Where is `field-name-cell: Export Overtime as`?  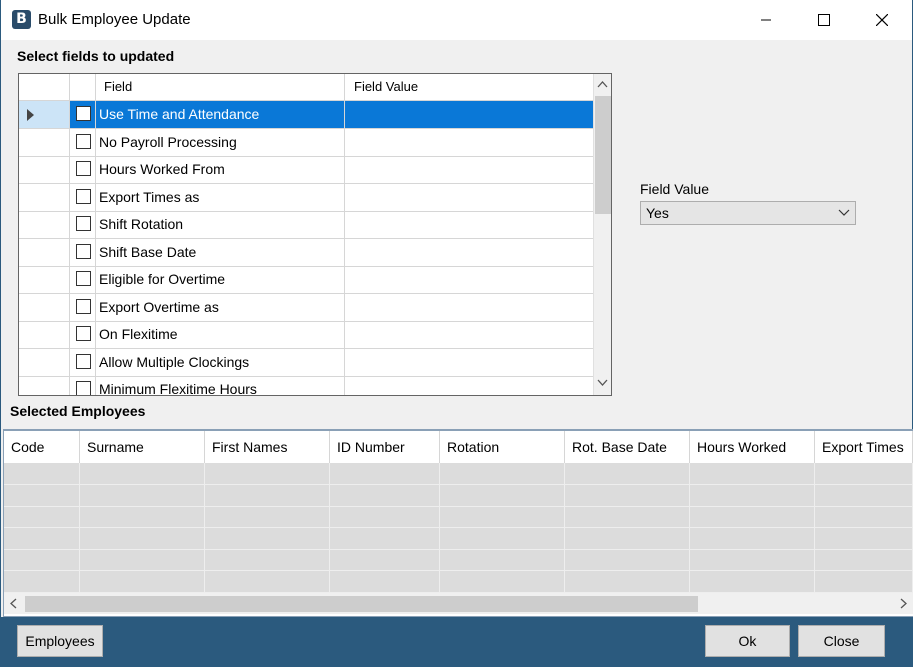
field-name-cell: Export Overtime as is located at coordinates (220, 307).